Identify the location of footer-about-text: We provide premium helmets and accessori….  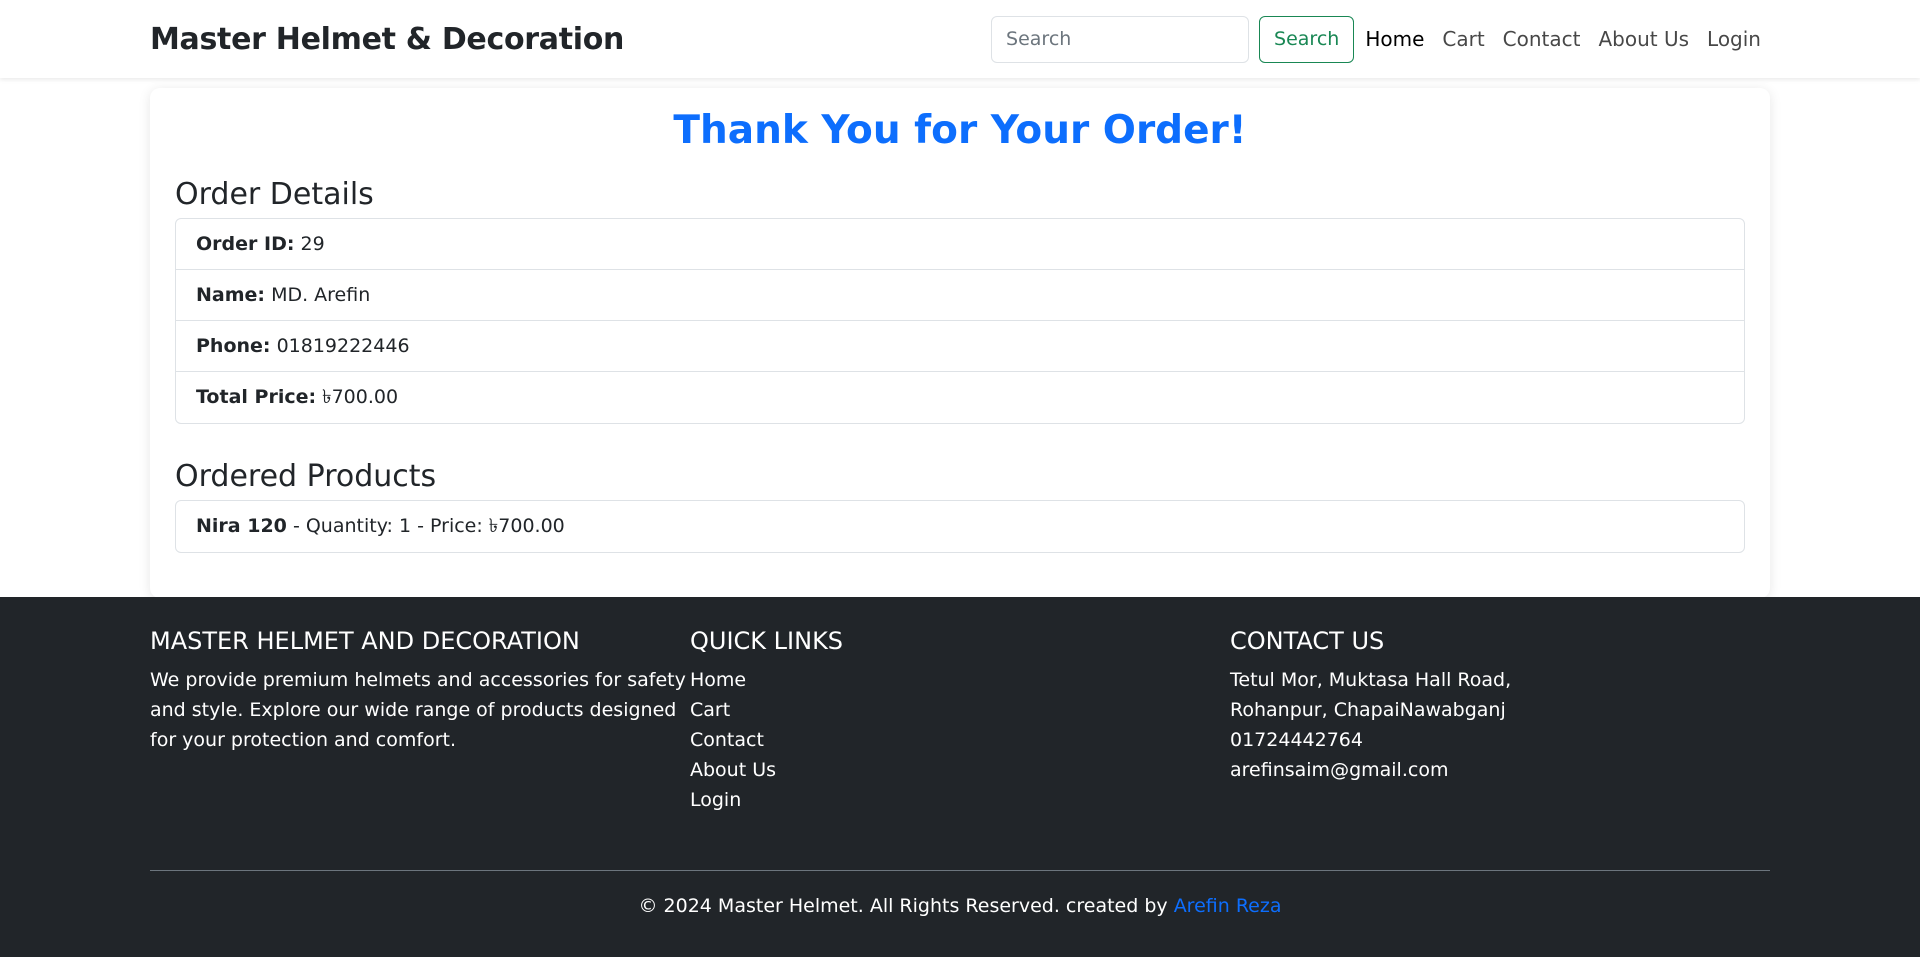
(418, 710).